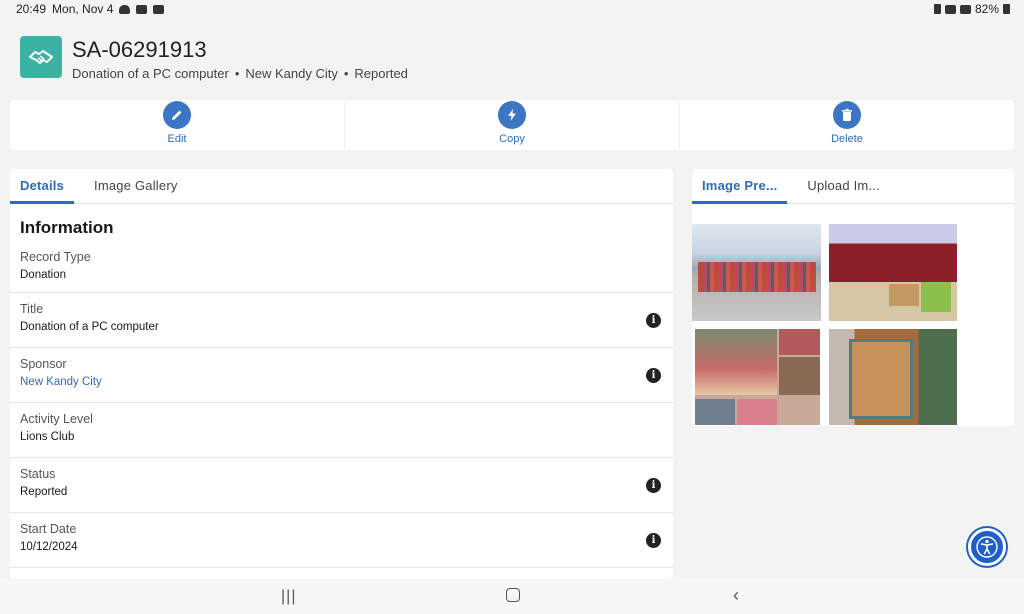 This screenshot has width=1024, height=614. I want to click on recents-button: |||, so click(288, 597).